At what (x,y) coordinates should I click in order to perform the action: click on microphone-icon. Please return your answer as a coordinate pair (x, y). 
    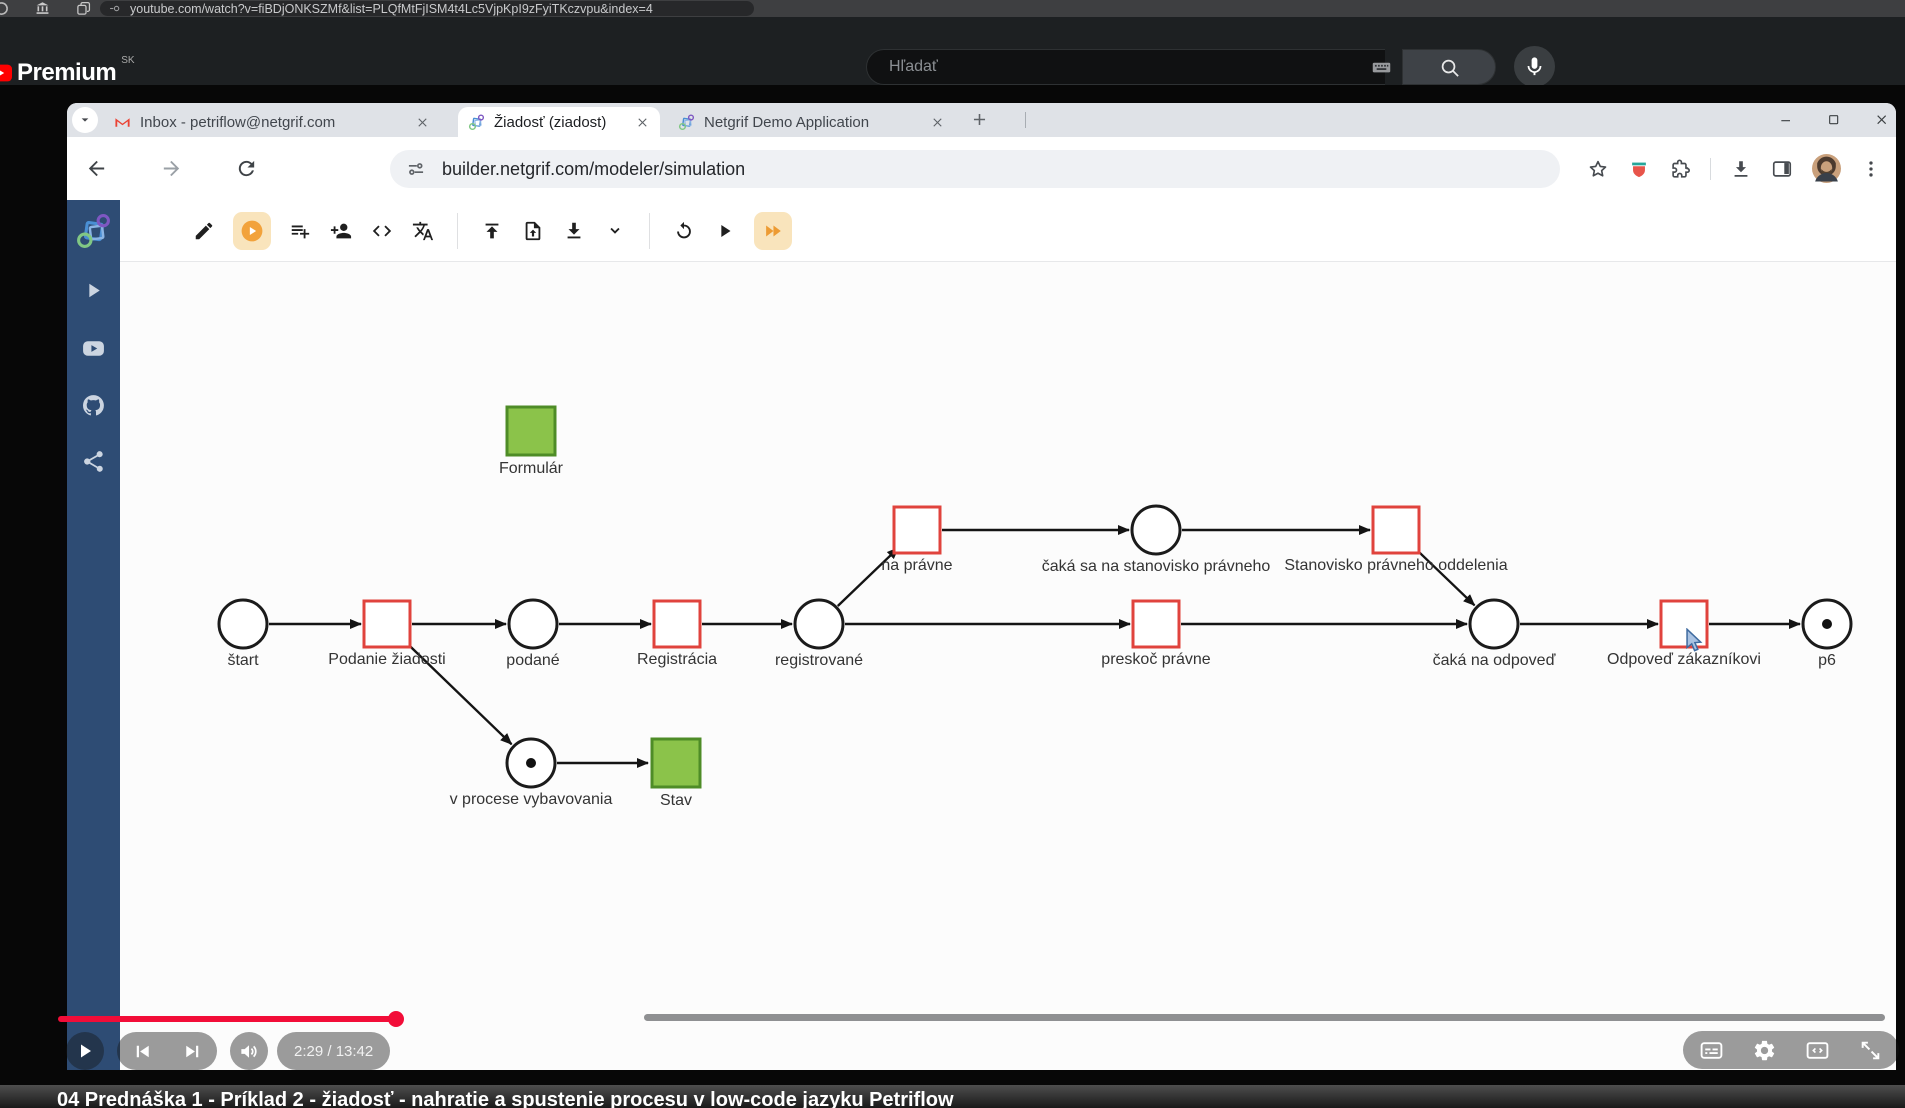
    Looking at the image, I should click on (1534, 66).